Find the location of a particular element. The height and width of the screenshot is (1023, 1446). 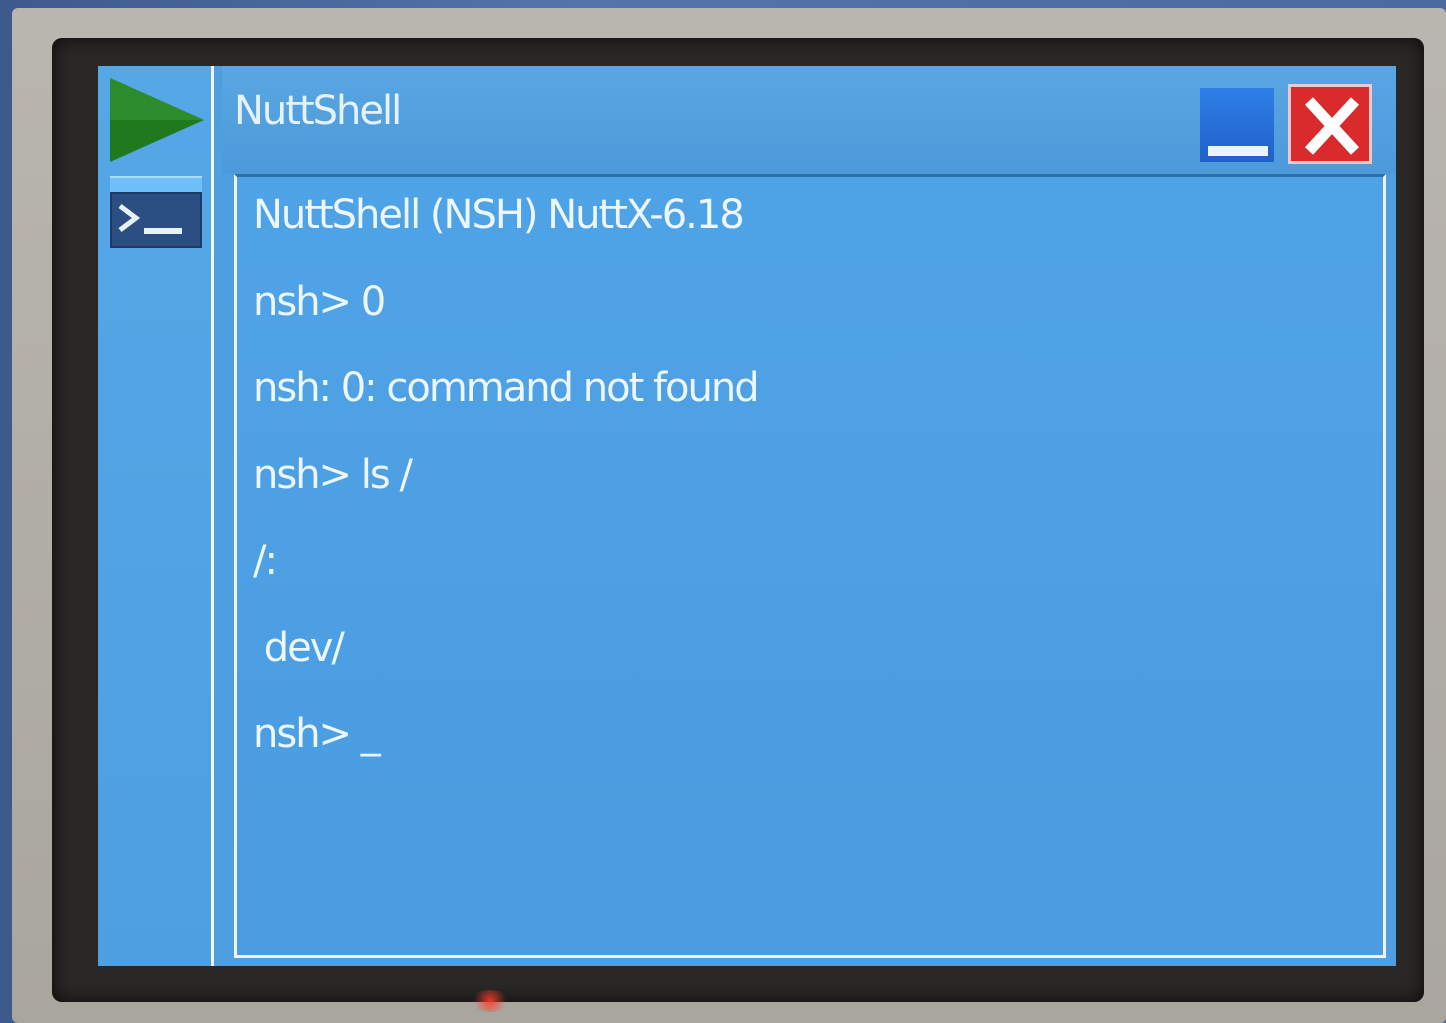

close-x-icon is located at coordinates (1332, 126).